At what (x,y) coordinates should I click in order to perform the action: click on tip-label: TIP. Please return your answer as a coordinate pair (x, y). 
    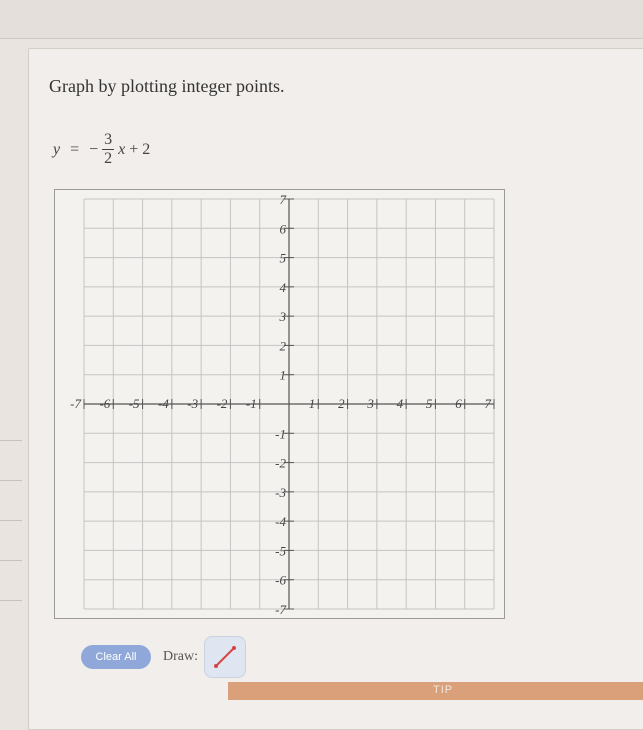
    Looking at the image, I should click on (443, 690).